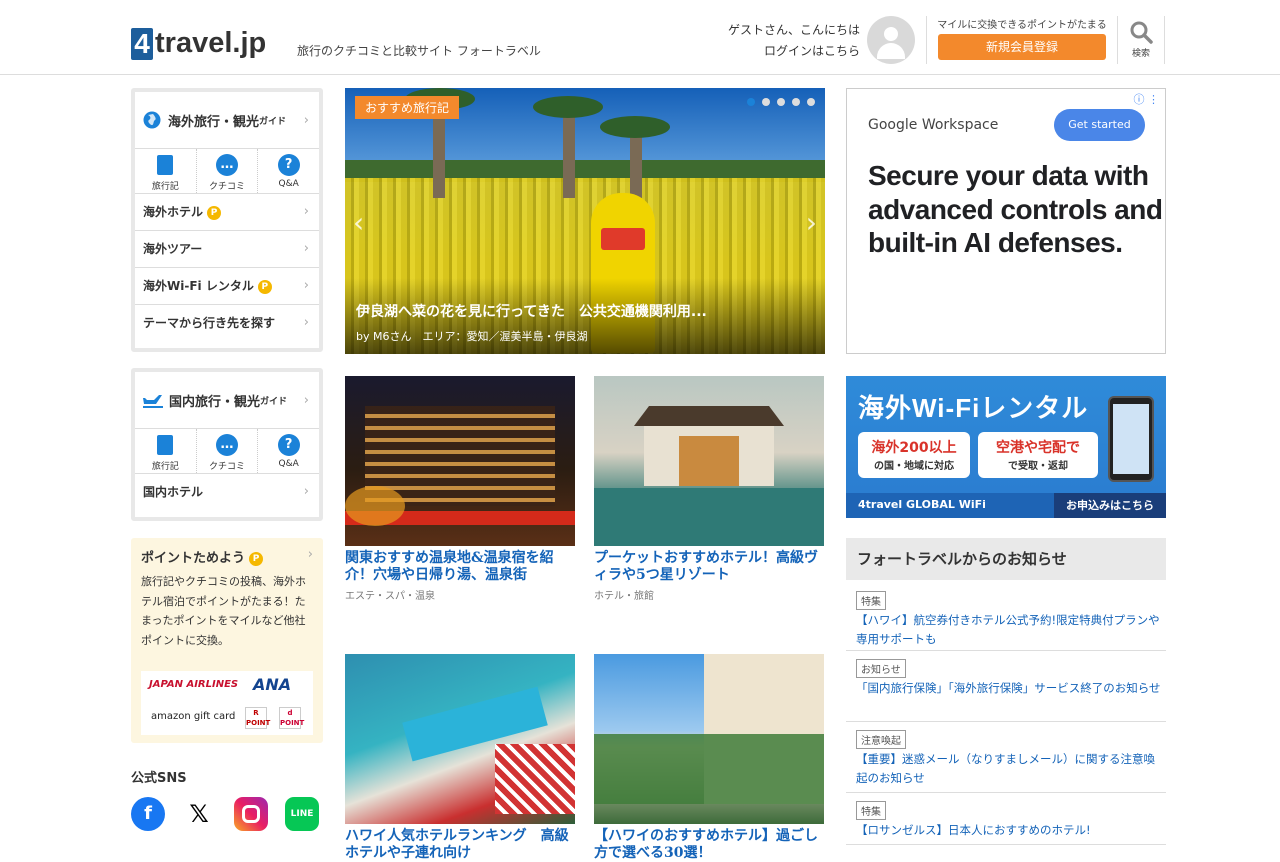 The width and height of the screenshot is (1280, 862). What do you see at coordinates (165, 165) in the screenshot?
I see `book-icon` at bounding box center [165, 165].